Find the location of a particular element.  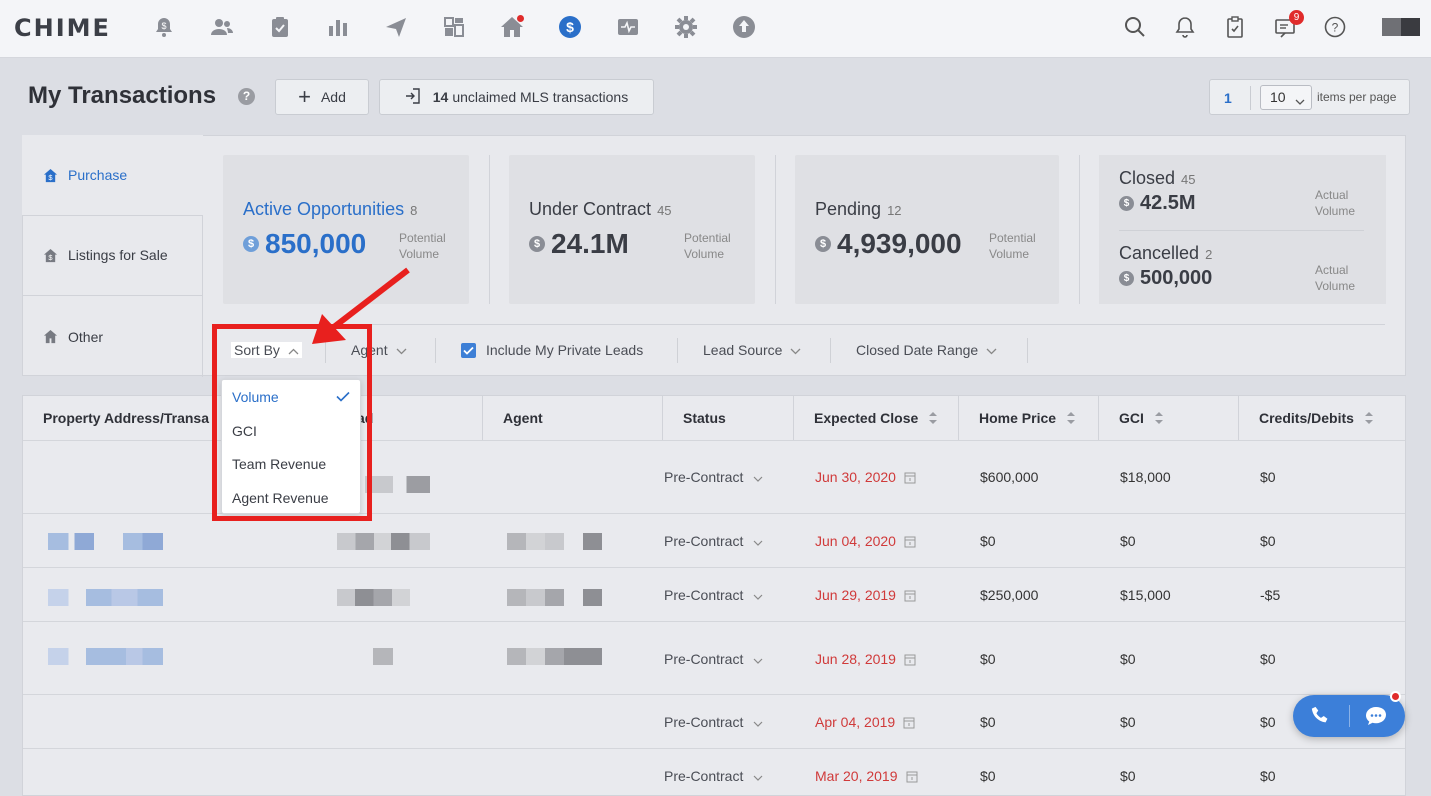

cancelled-count: 2 is located at coordinates (1209, 254).